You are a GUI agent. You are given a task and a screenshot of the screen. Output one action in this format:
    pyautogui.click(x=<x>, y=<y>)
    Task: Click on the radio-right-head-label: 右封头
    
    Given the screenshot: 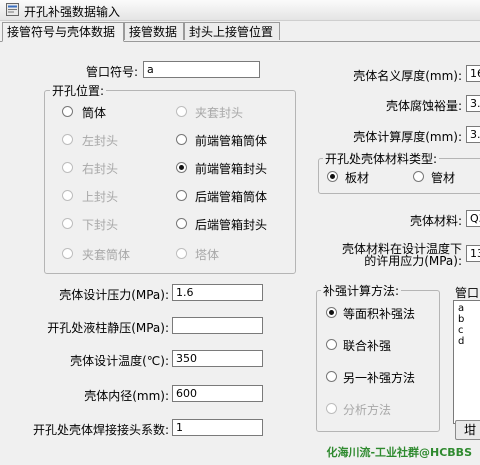 What is the action you would take?
    pyautogui.click(x=100, y=169)
    